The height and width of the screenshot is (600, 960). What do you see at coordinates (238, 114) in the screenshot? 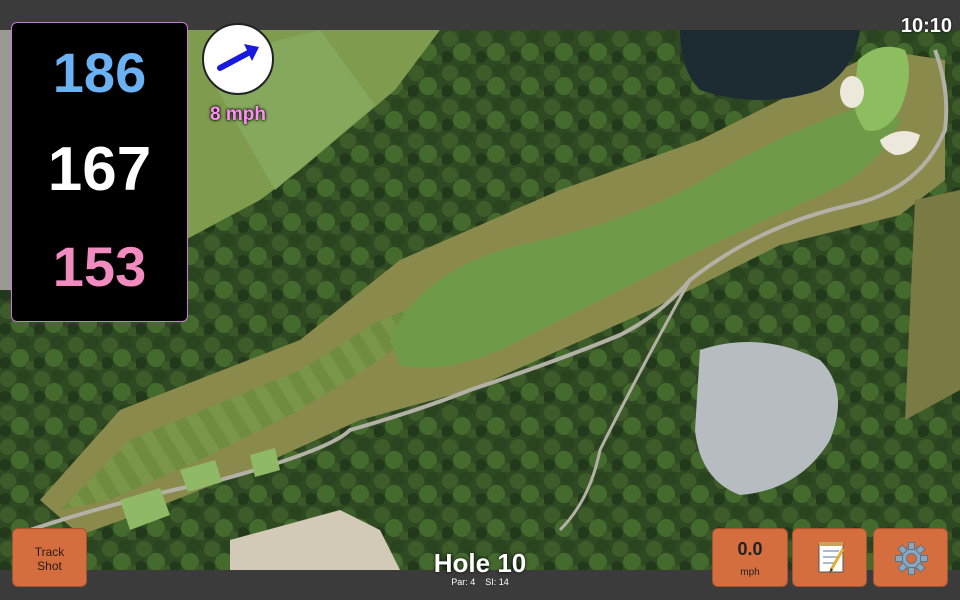
I see `wind-speed-label: 8 mph` at bounding box center [238, 114].